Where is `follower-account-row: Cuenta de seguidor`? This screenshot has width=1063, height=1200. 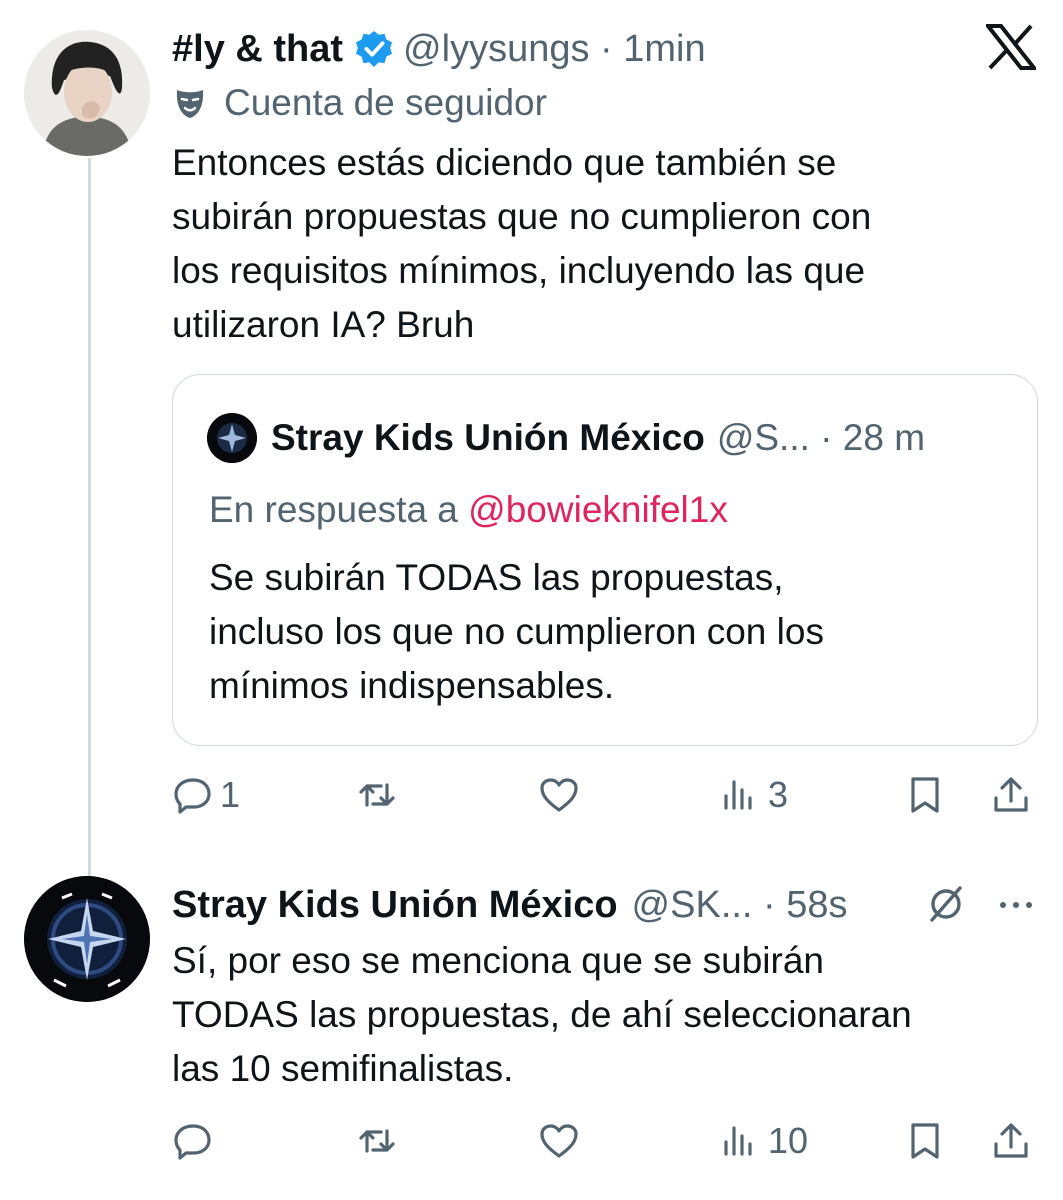
follower-account-row: Cuenta de seguidor is located at coordinates (359, 103).